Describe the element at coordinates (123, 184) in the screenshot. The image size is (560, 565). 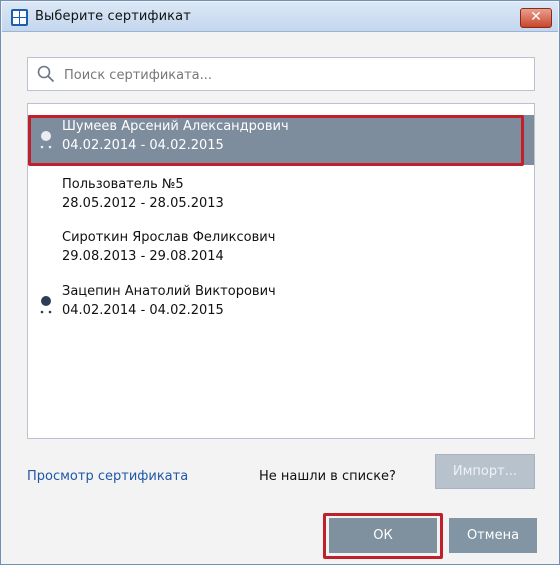
I see `certificate-name: Пользователь №5` at that location.